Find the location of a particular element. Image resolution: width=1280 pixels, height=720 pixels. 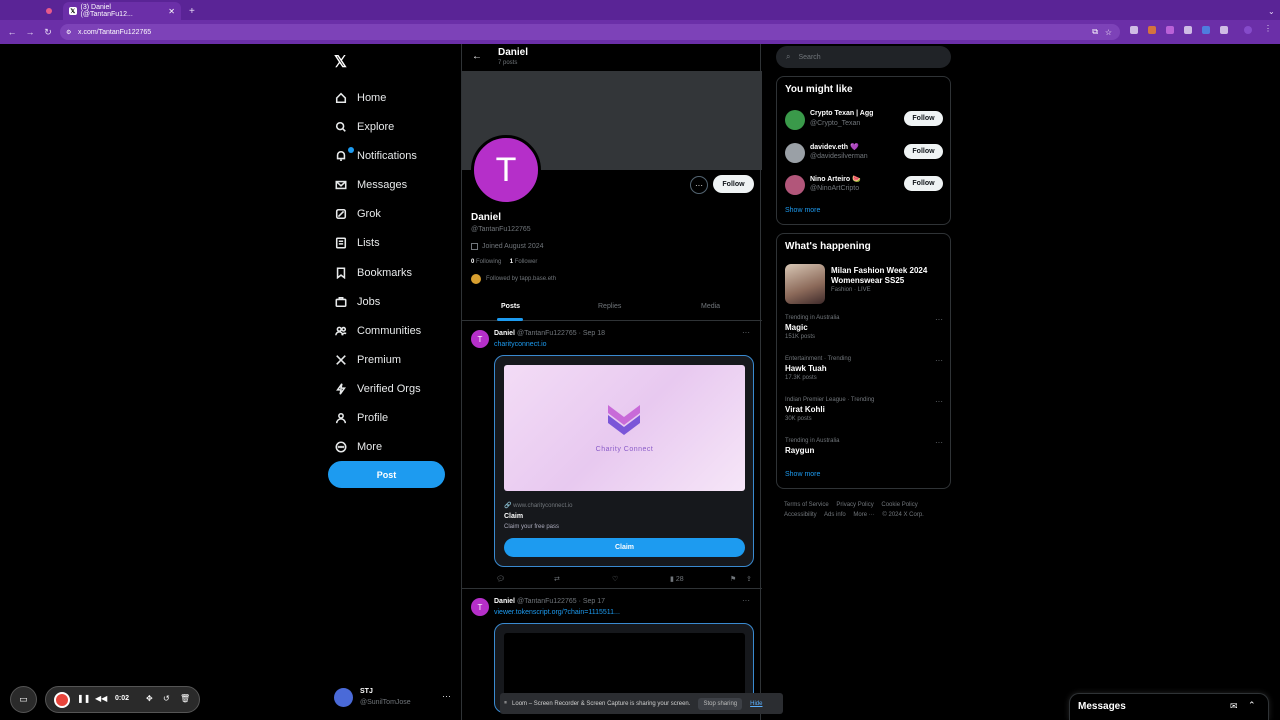

install-icon: ⧉ is located at coordinates (1095, 32).